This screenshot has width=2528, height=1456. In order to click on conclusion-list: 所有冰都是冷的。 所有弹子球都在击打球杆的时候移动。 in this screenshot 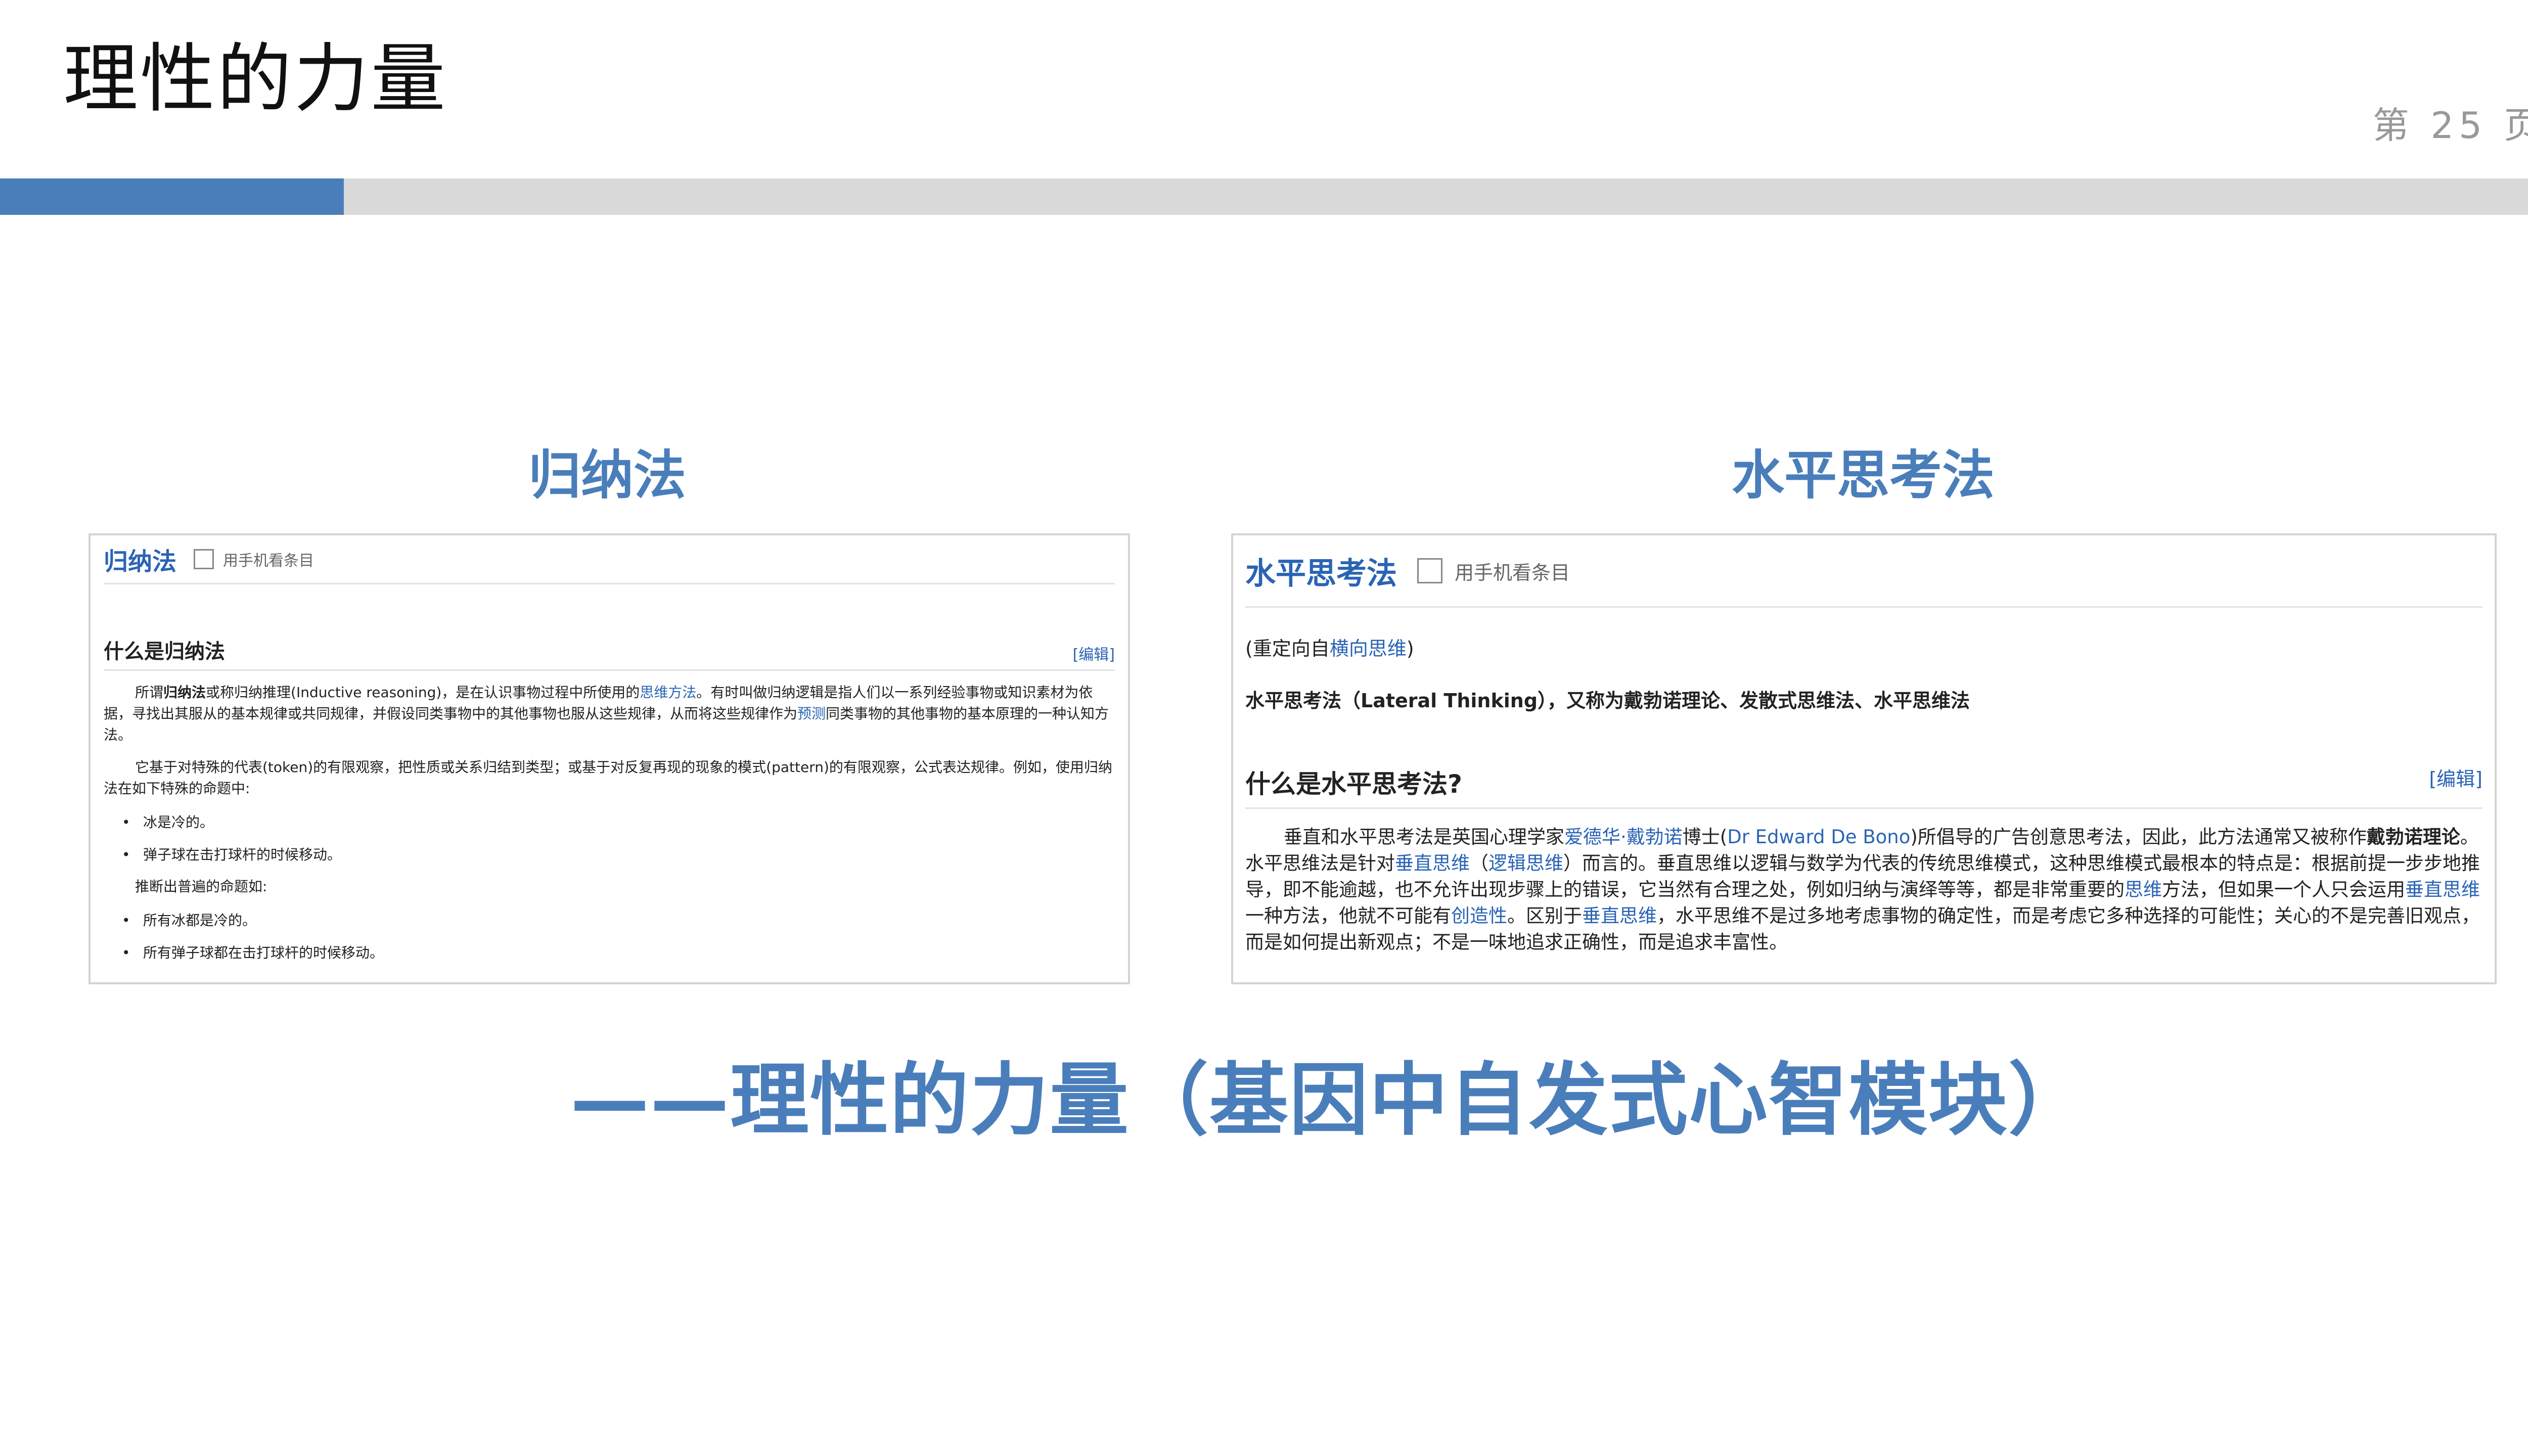, I will do `click(610, 936)`.